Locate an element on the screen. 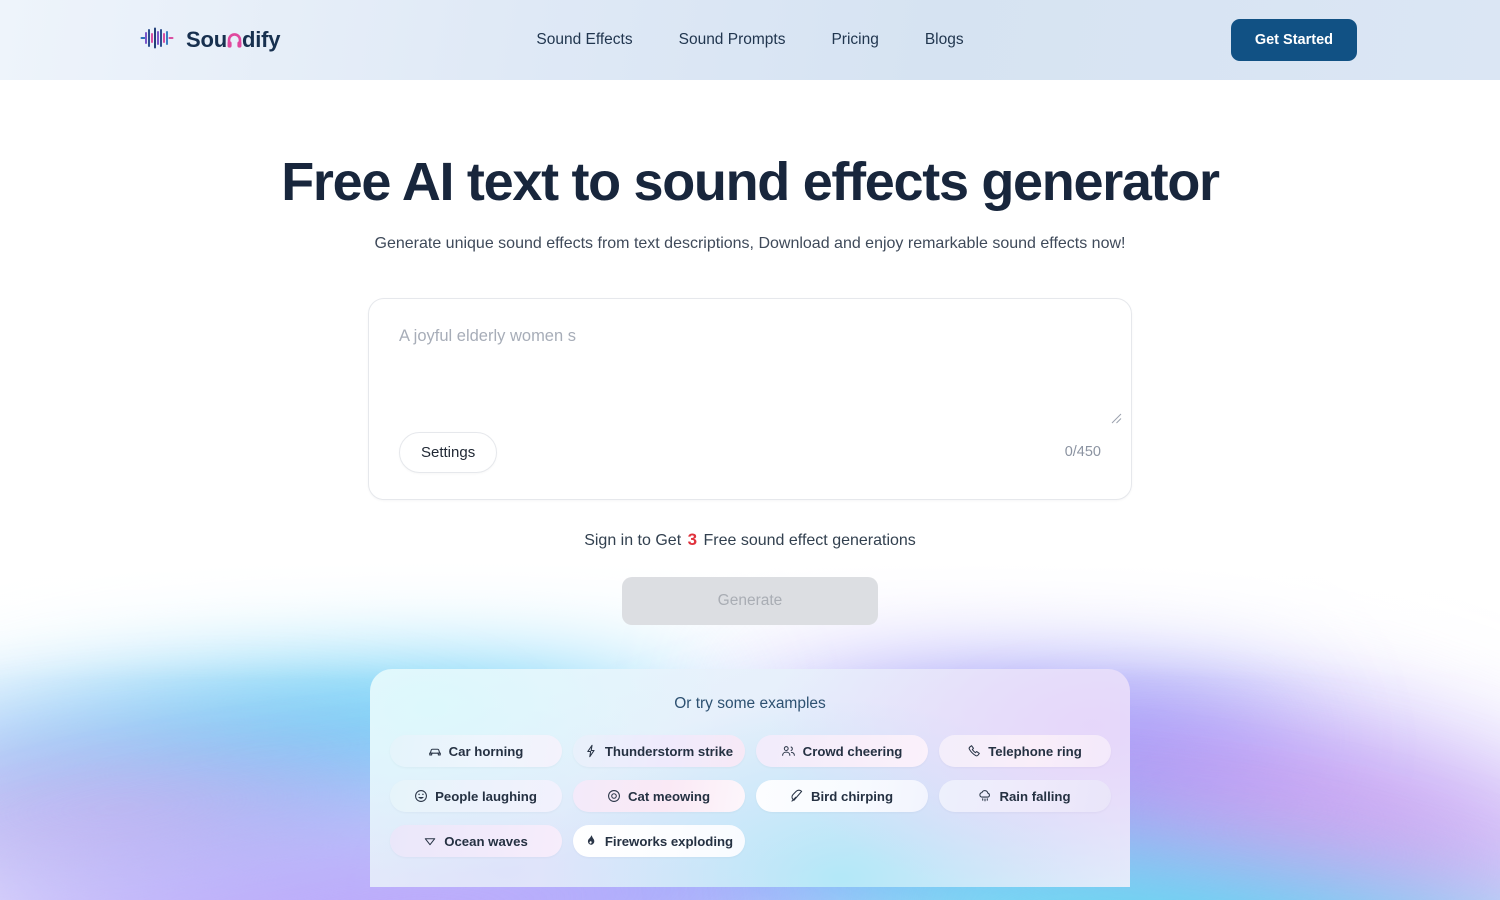  people-icon is located at coordinates (788, 751).